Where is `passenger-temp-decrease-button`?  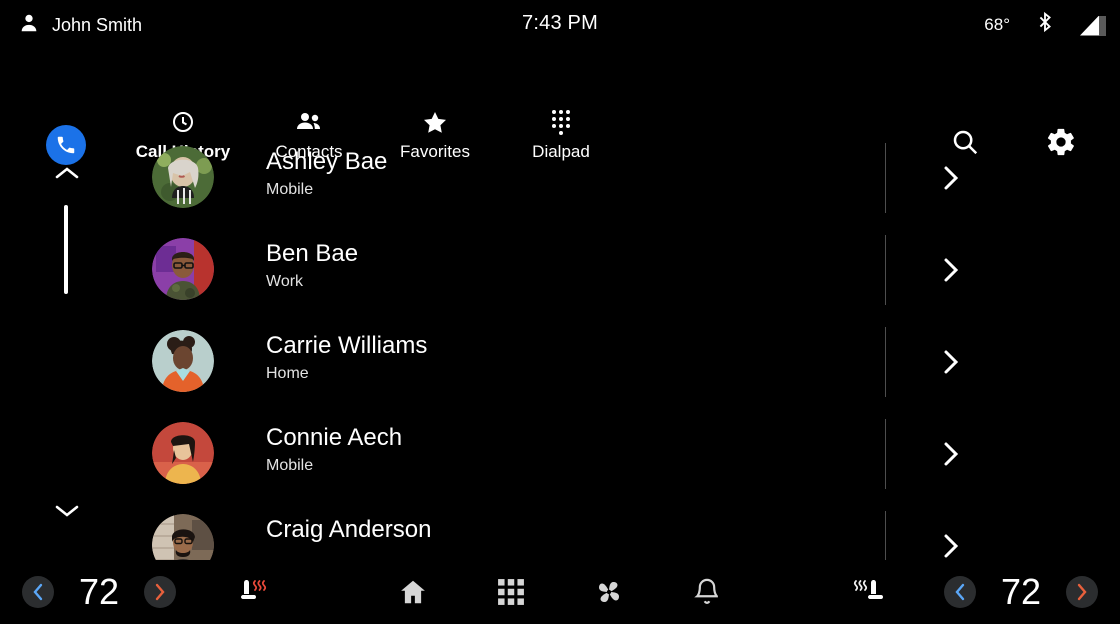
passenger-temp-decrease-button is located at coordinates (960, 592).